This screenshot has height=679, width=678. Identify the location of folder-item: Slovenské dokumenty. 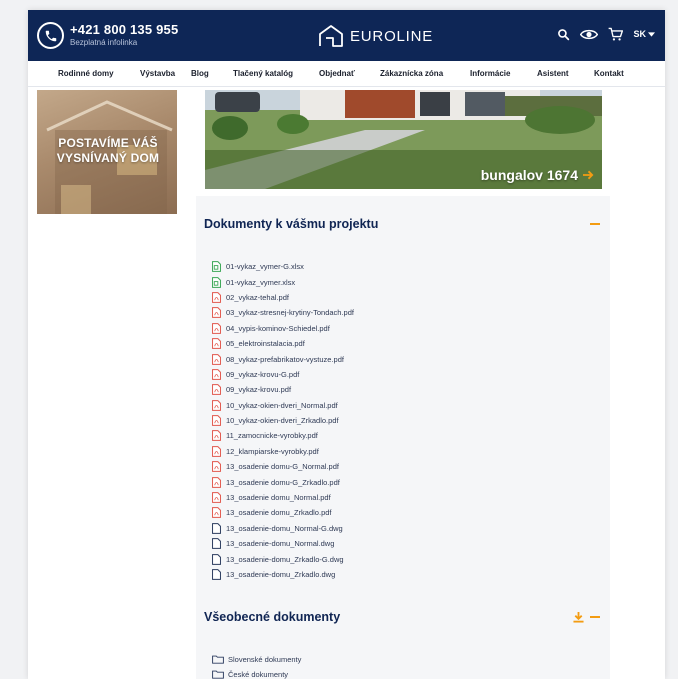
(256, 659).